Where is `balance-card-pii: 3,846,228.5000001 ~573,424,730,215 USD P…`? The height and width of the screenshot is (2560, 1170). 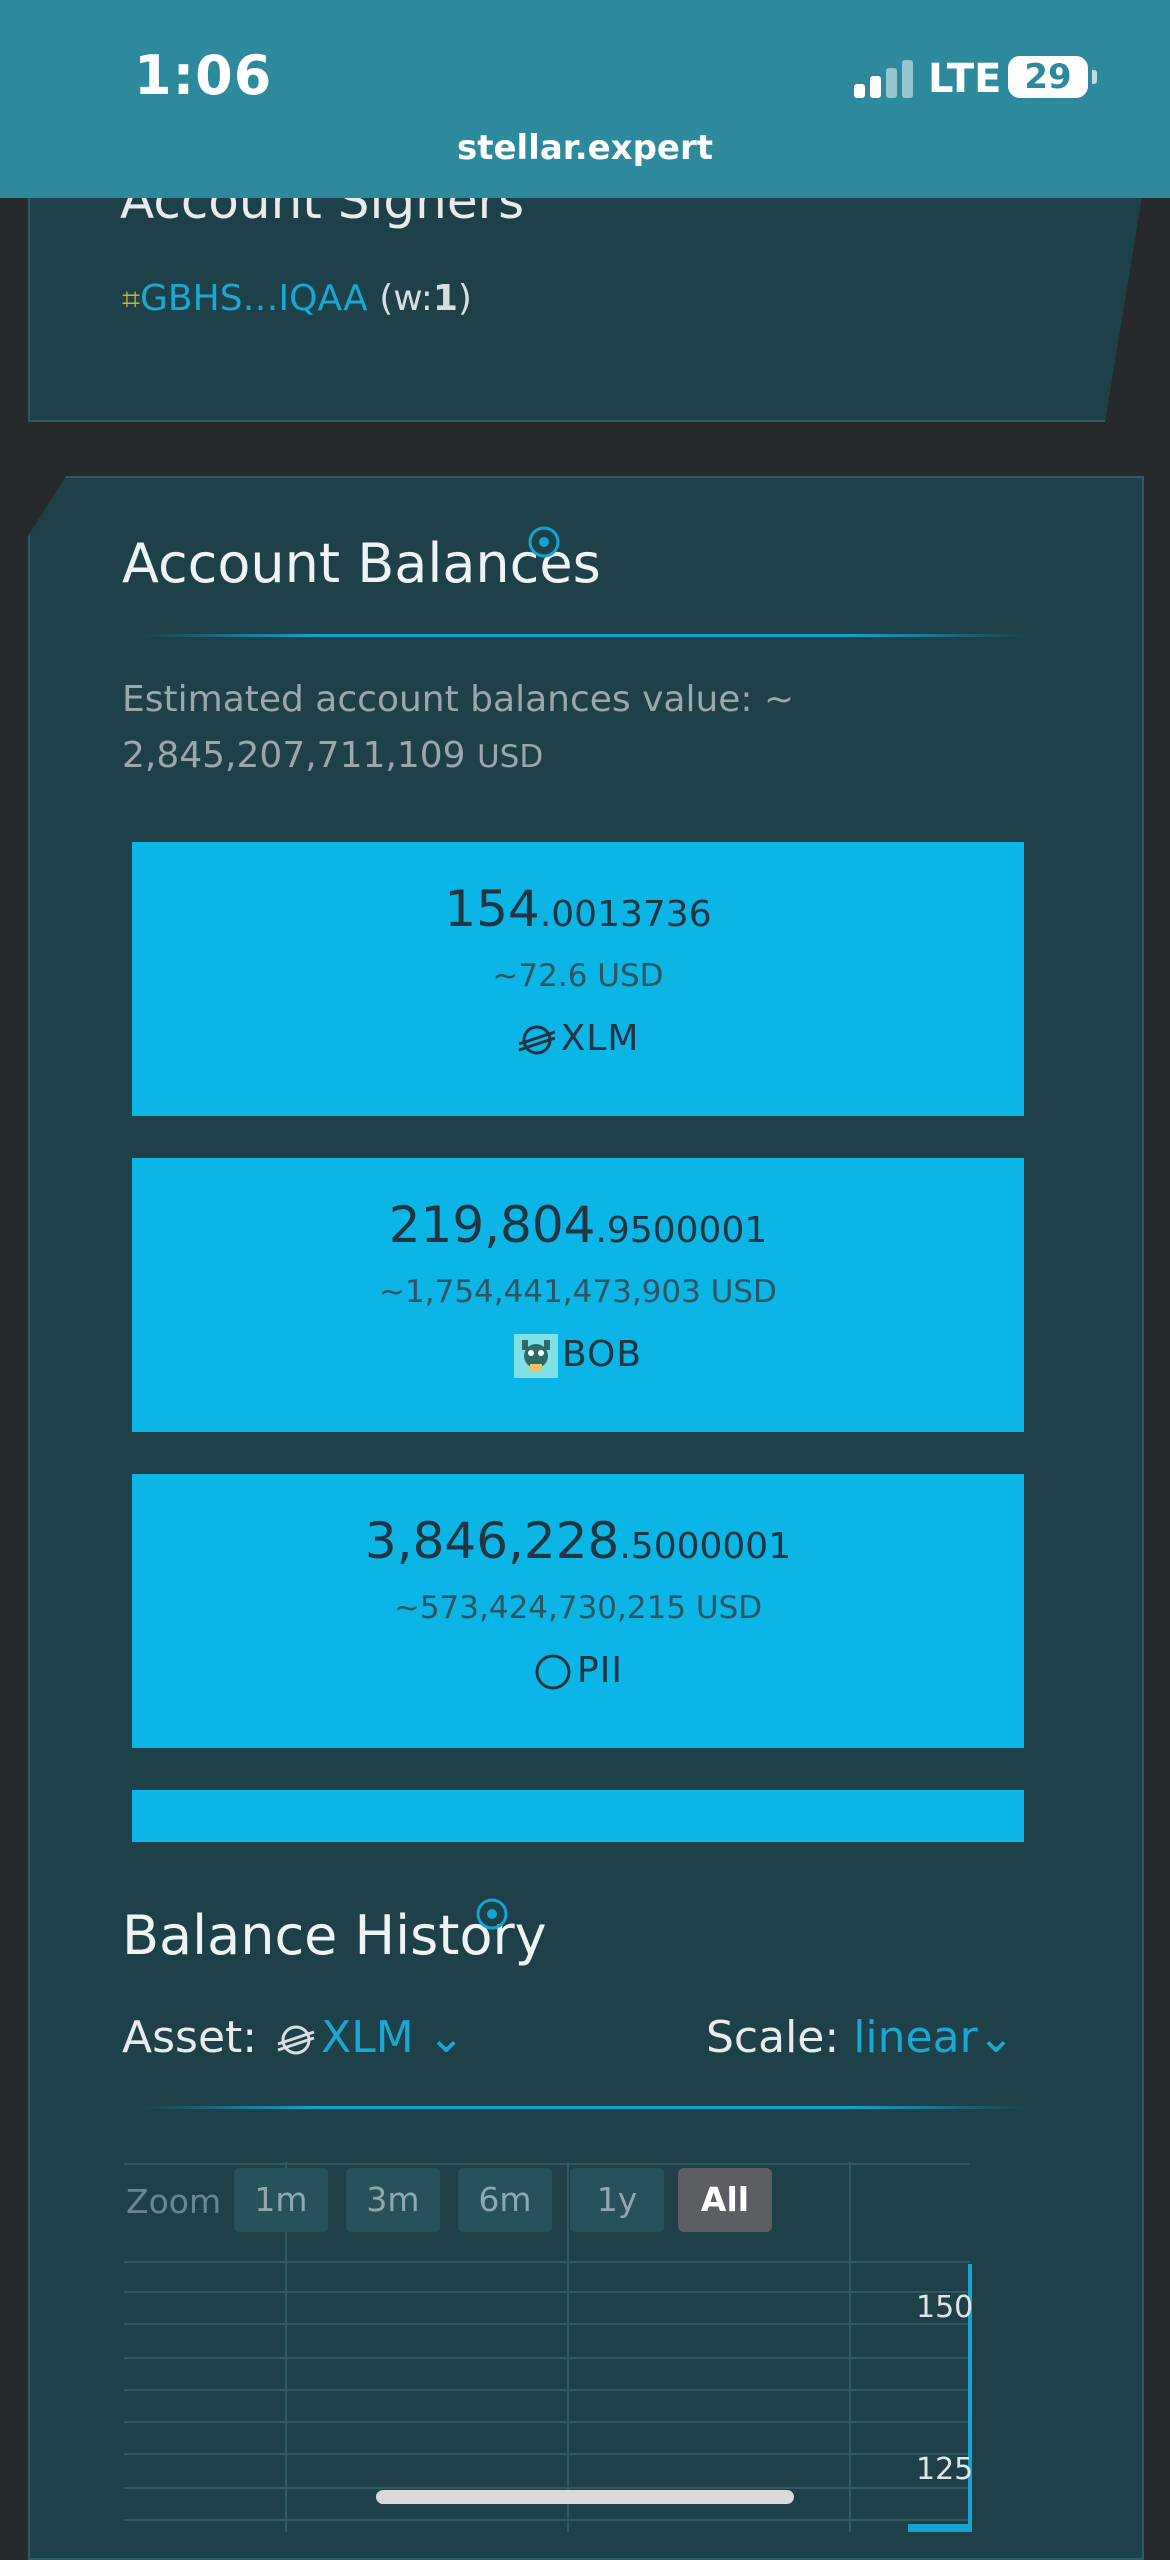 balance-card-pii: 3,846,228.5000001 ~573,424,730,215 USD P… is located at coordinates (578, 1611).